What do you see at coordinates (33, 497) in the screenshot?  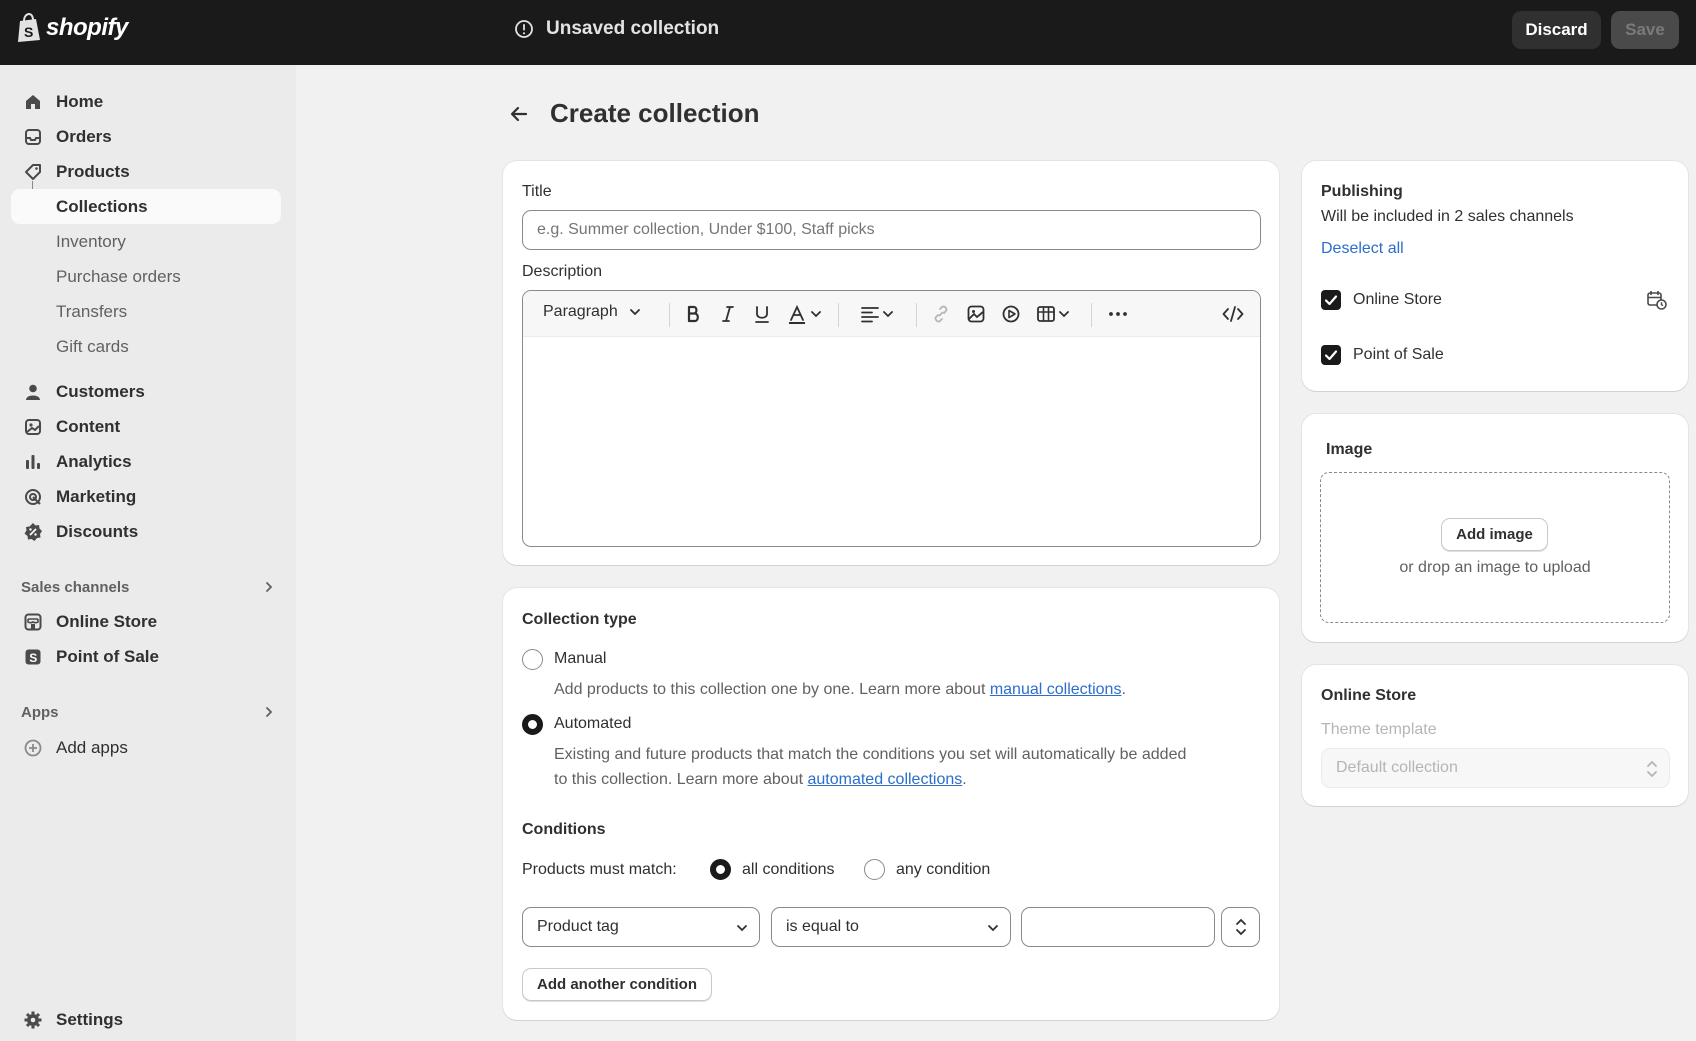 I see `target-icon` at bounding box center [33, 497].